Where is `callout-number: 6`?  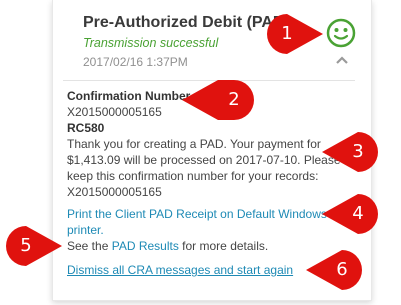 callout-number: 6 is located at coordinates (342, 269).